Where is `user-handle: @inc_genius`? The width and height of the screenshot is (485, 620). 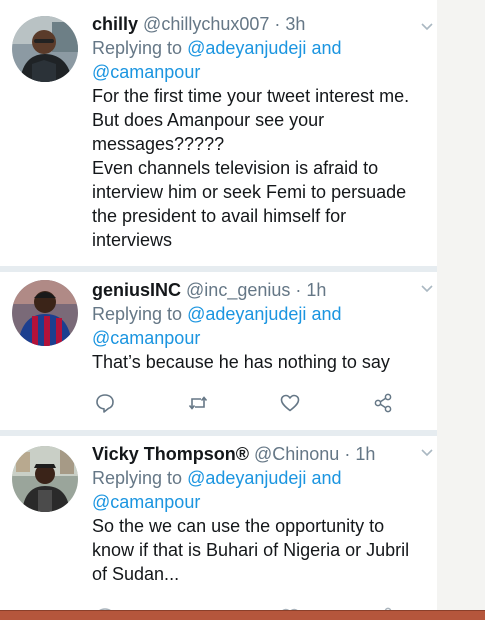 user-handle: @inc_genius is located at coordinates (238, 290).